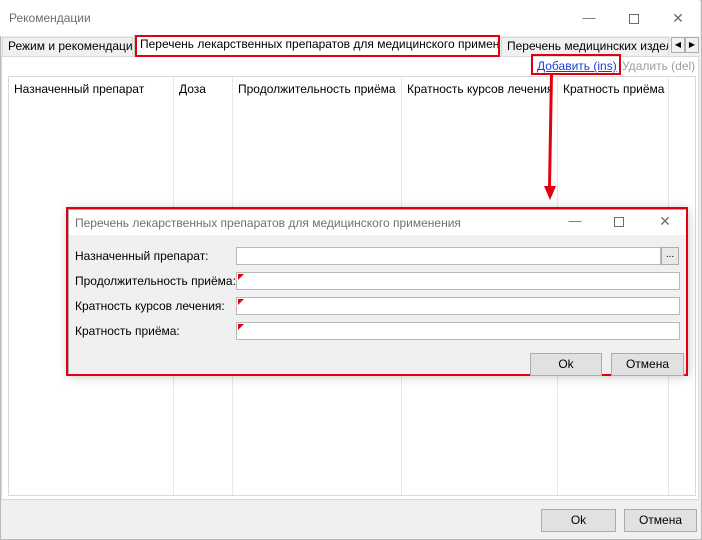 This screenshot has height=540, width=702. Describe the element at coordinates (155, 281) in the screenshot. I see `field-label-duration: Продолжительность приёма:` at that location.